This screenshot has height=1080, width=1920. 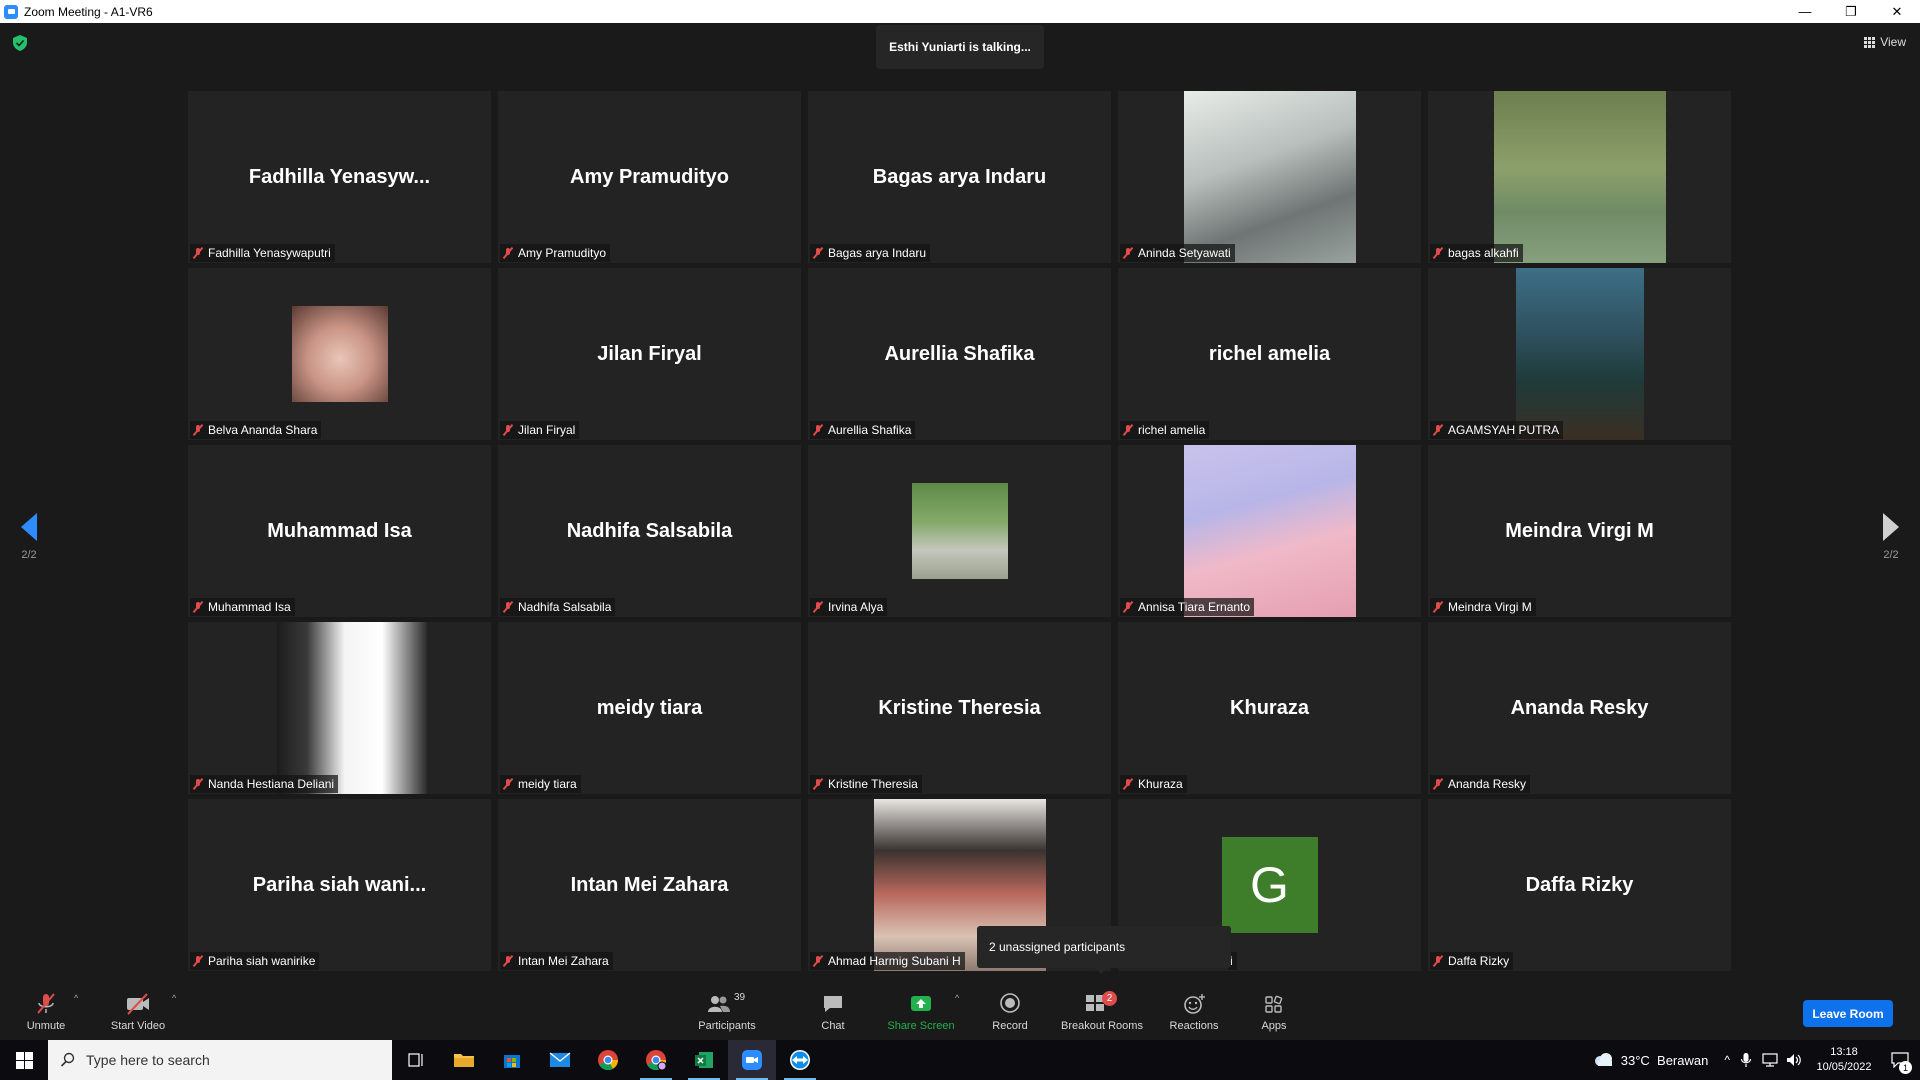 What do you see at coordinates (256, 430) in the screenshot?
I see `participant-label: Belva Ananda Shara` at bounding box center [256, 430].